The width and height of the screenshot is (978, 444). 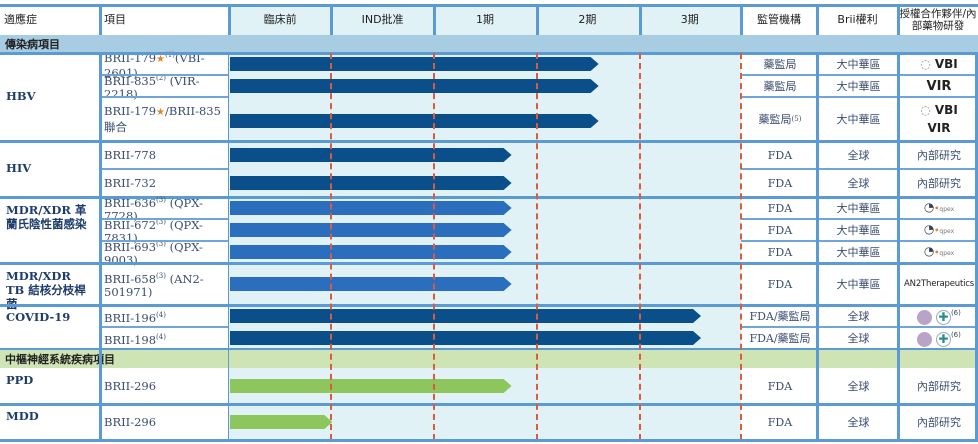 I want to click on project-code: BRII-196, so click(x=130, y=317).